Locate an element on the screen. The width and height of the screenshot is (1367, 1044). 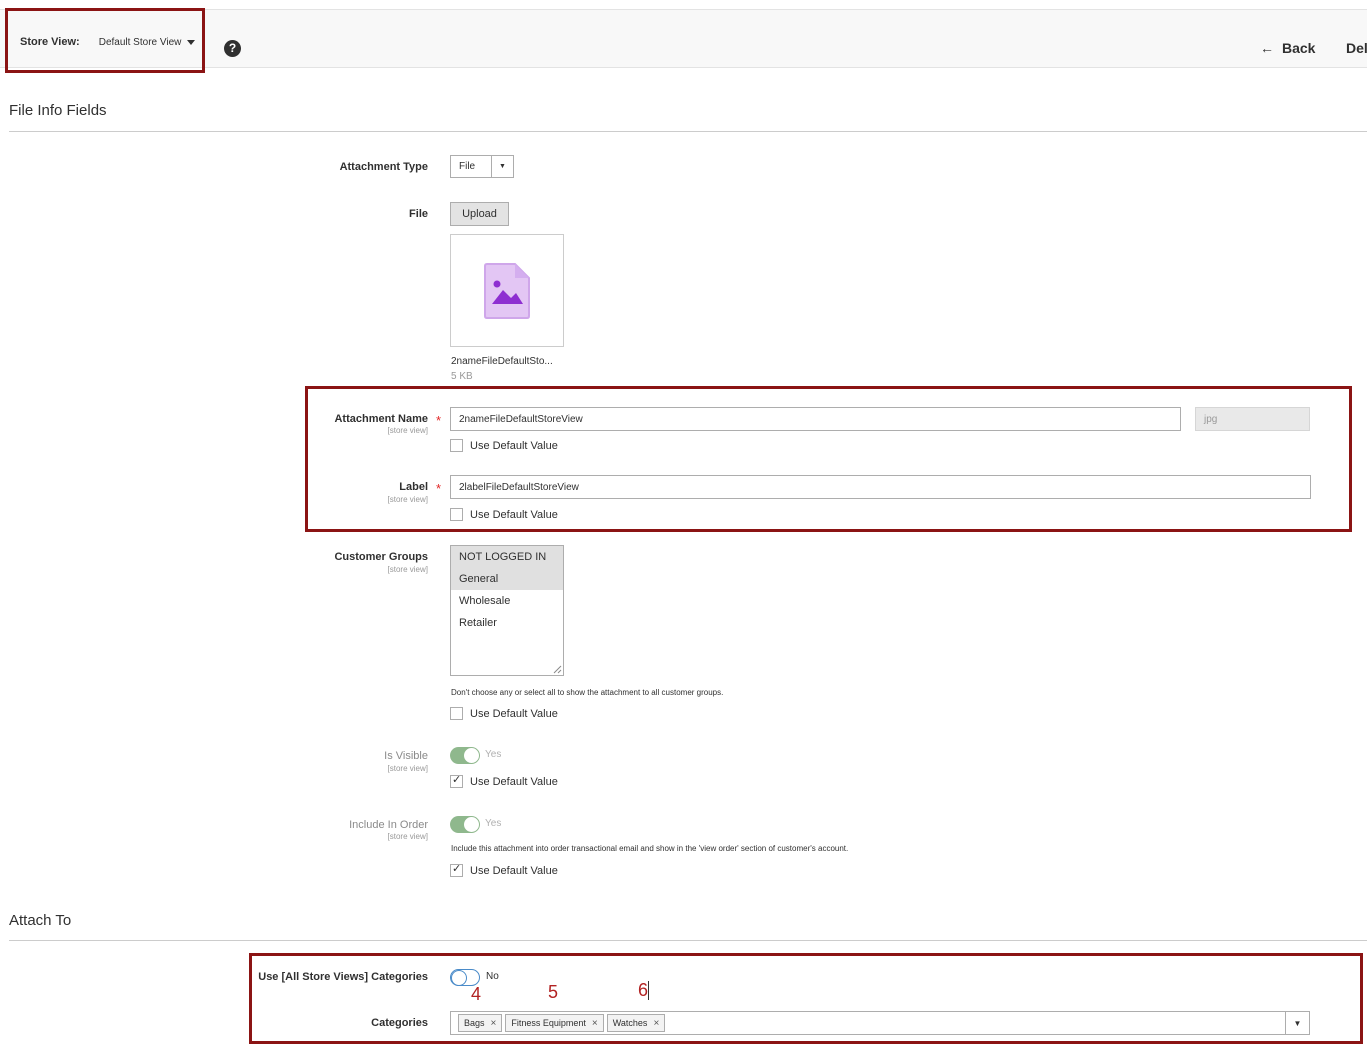
category-tag: Bags × is located at coordinates (480, 1023).